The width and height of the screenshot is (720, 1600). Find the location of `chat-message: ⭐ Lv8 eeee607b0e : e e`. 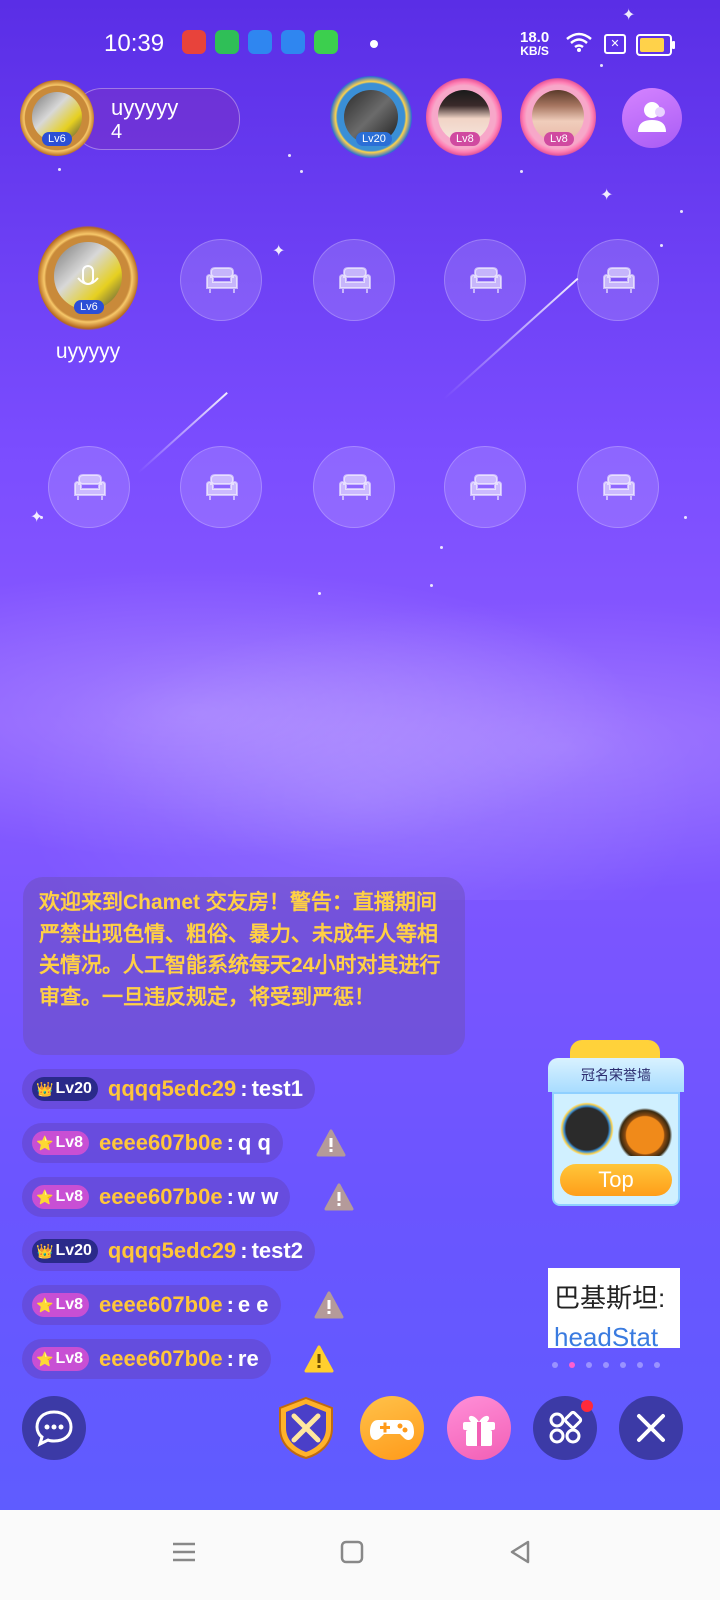

chat-message: ⭐ Lv8 eeee607b0e : e e is located at coordinates (151, 1305).